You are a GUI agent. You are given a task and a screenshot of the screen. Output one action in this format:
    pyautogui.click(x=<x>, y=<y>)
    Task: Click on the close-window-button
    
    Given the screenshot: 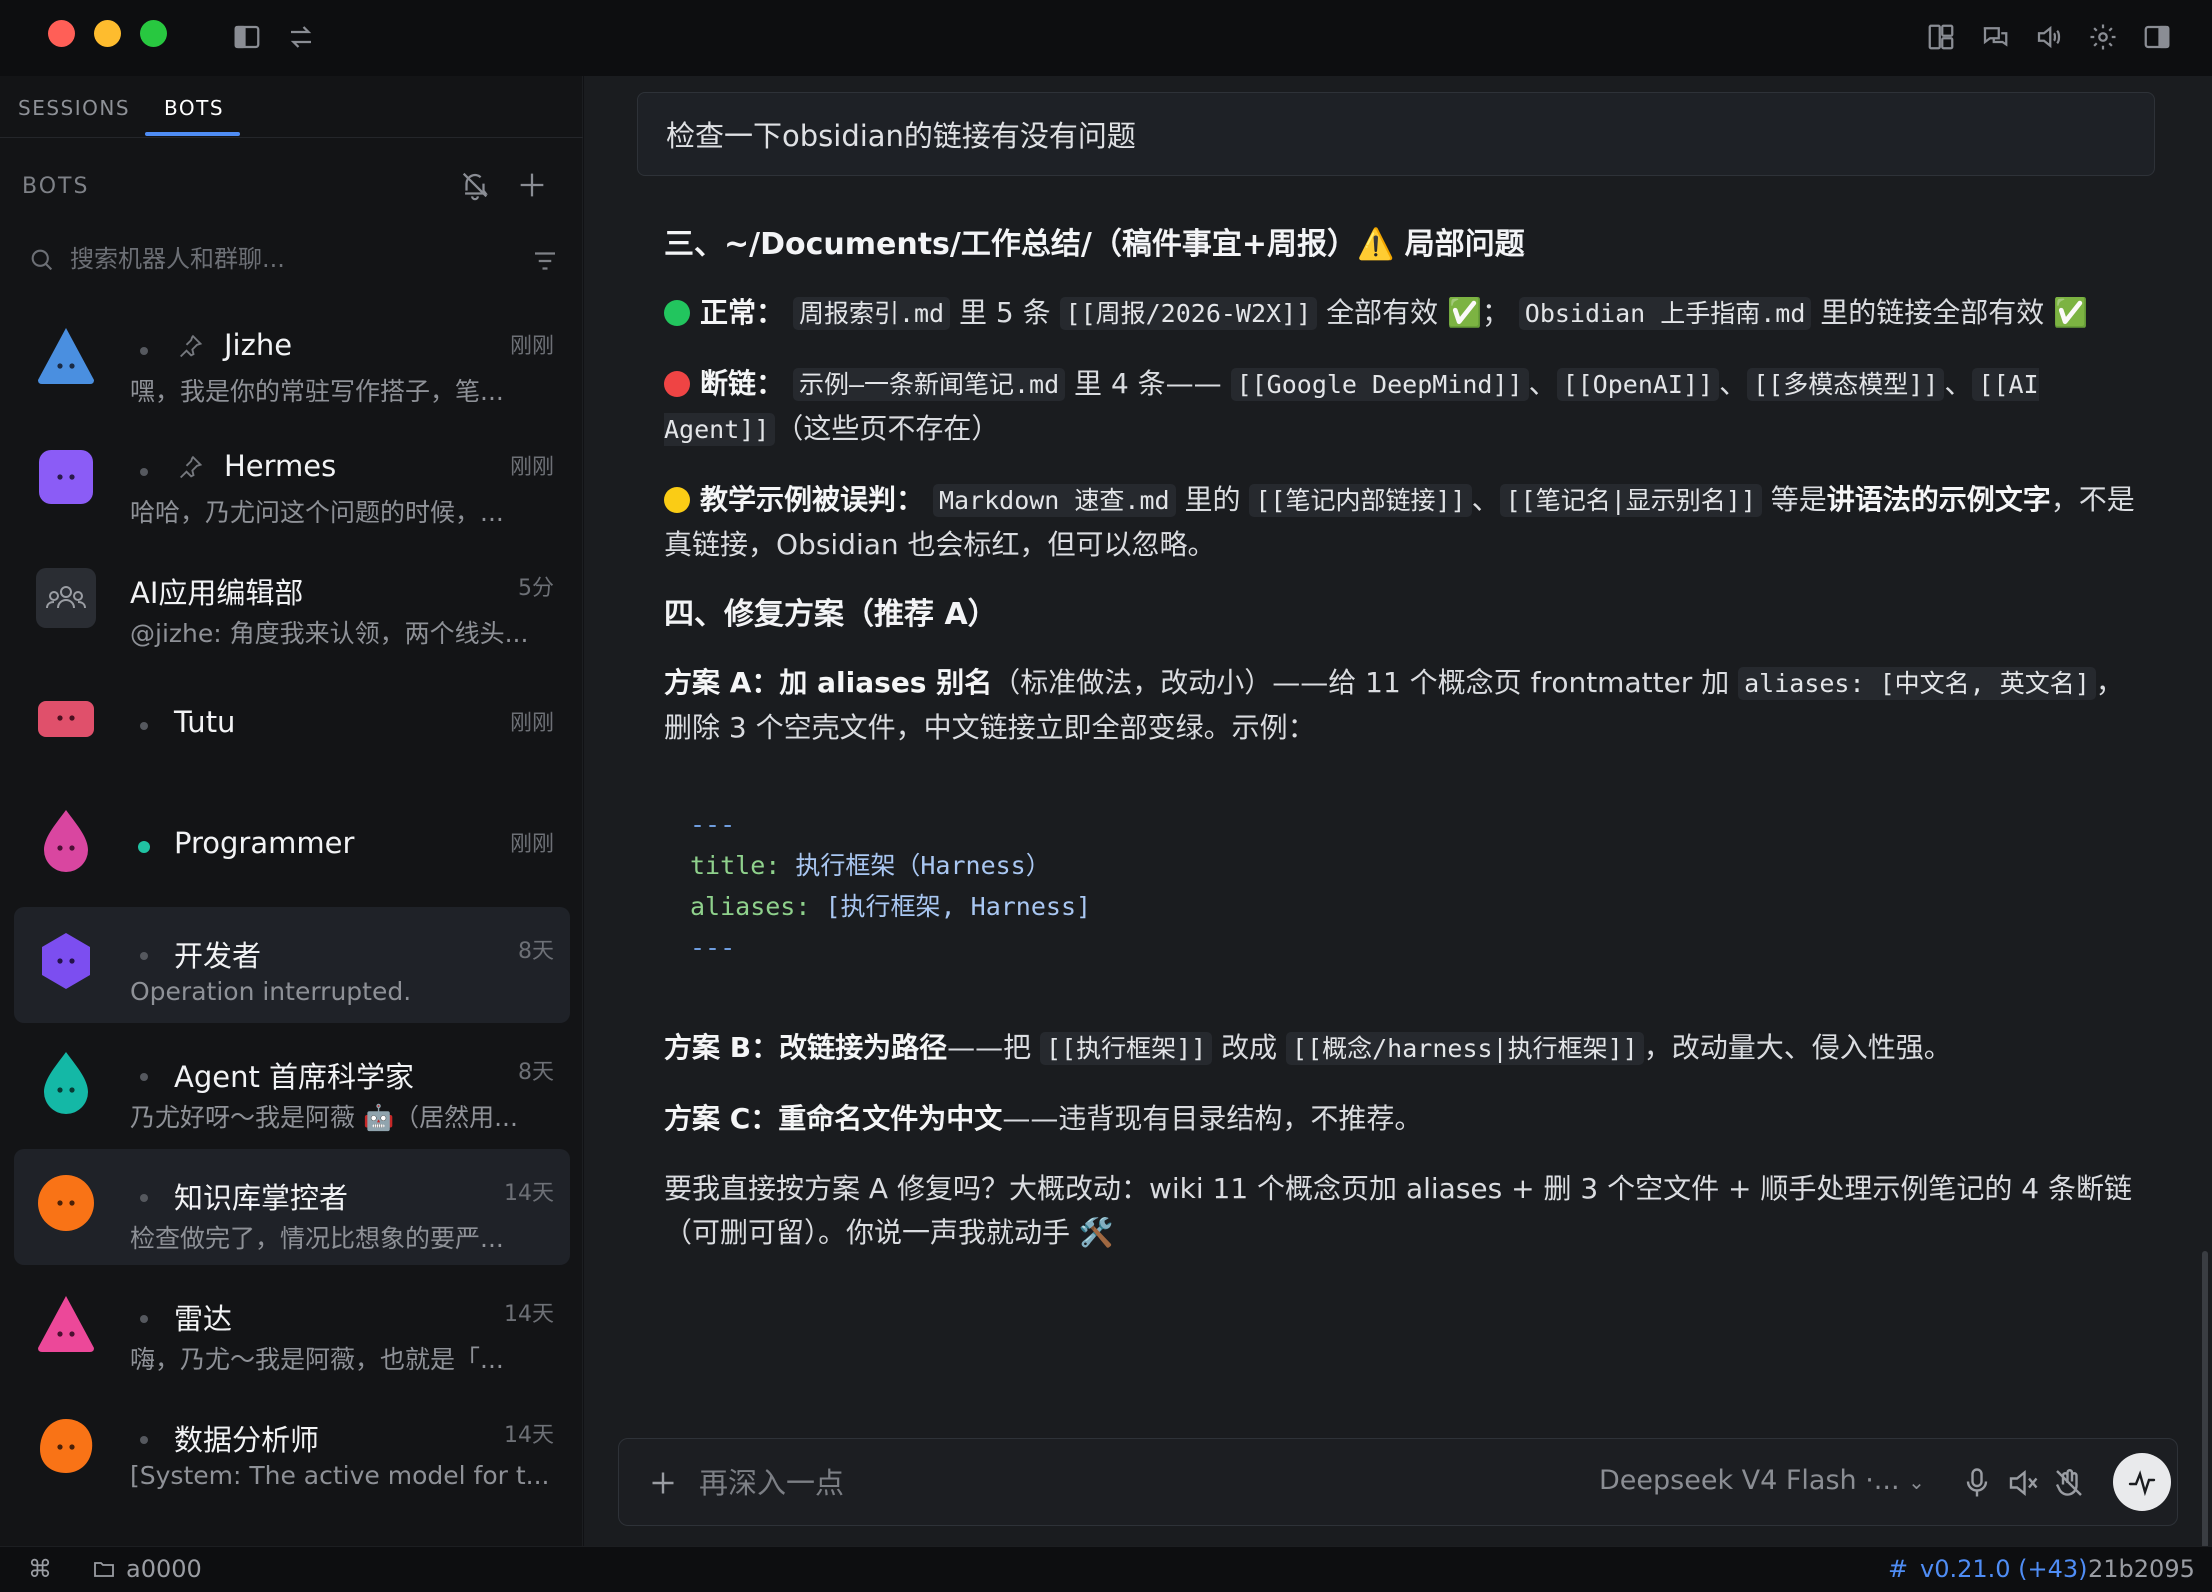 What is the action you would take?
    pyautogui.click(x=61, y=33)
    